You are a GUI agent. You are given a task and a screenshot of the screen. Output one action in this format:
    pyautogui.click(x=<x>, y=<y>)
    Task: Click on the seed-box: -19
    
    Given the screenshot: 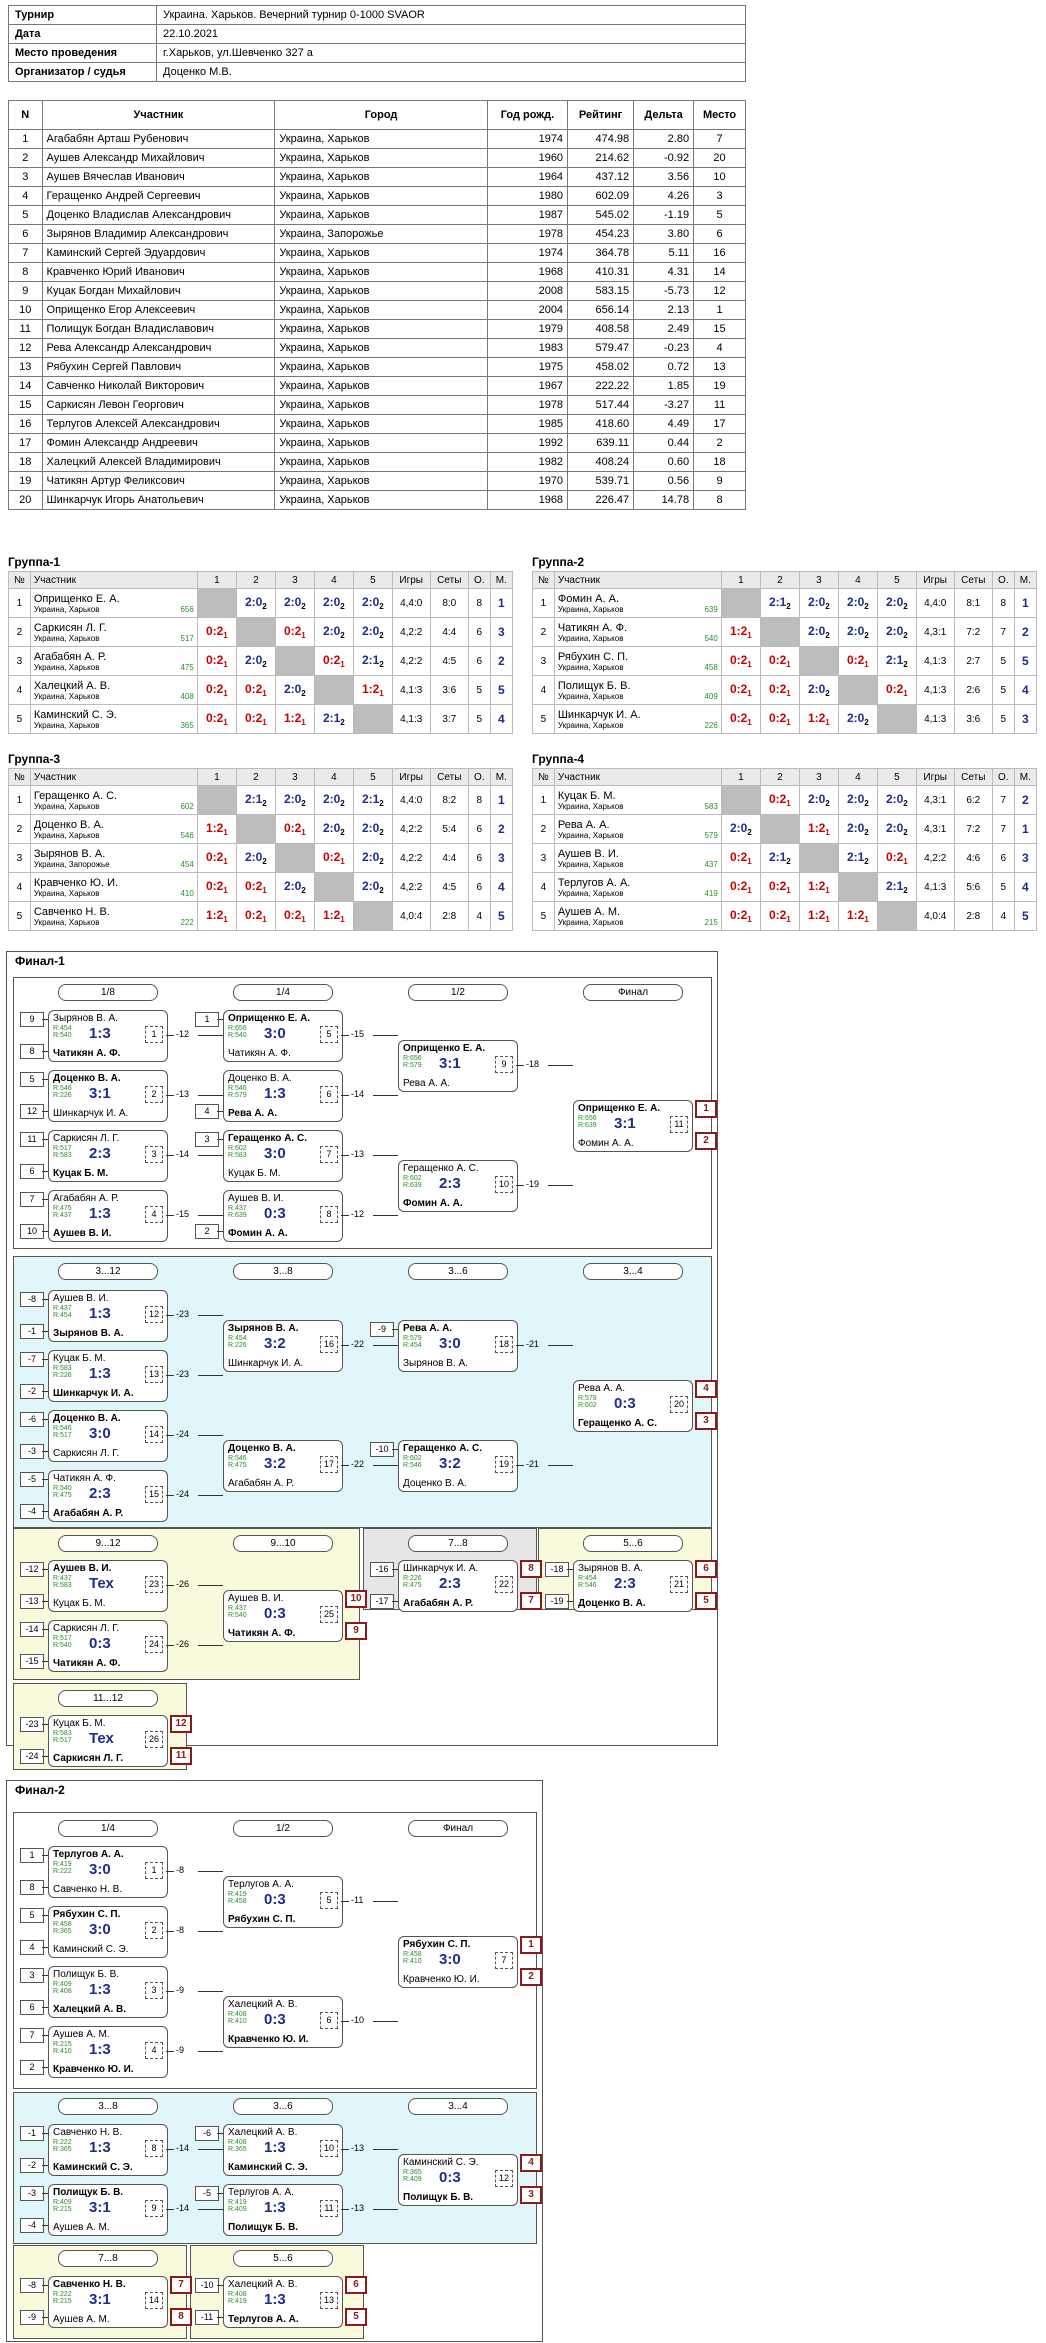 What is the action you would take?
    pyautogui.click(x=557, y=1601)
    